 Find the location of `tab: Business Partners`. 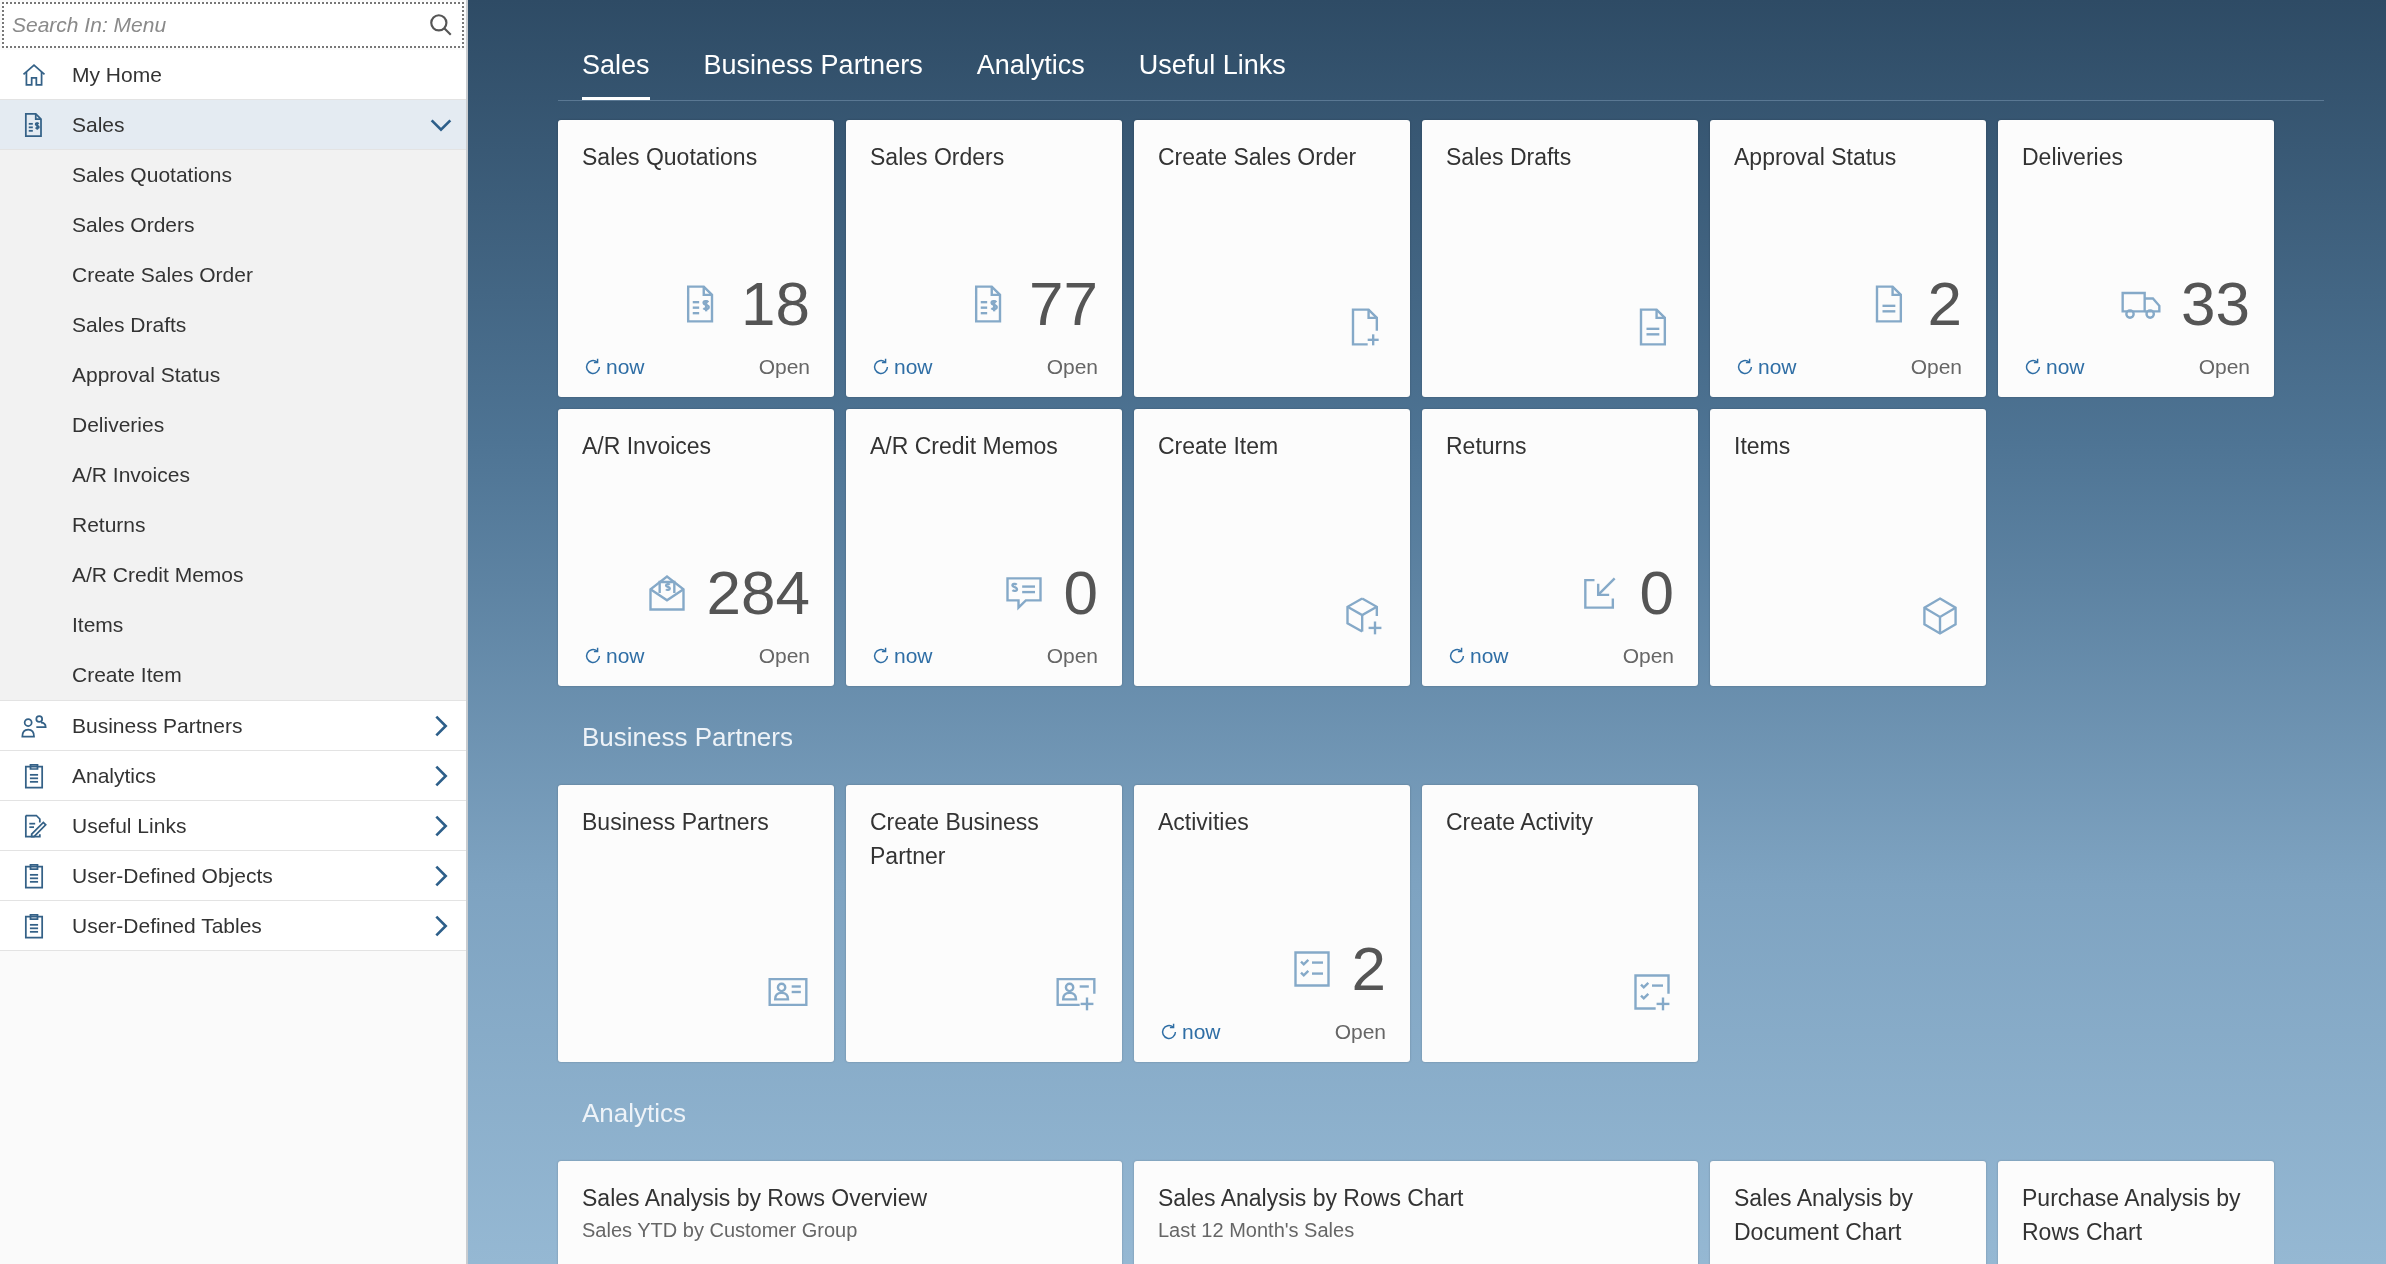

tab: Business Partners is located at coordinates (813, 75).